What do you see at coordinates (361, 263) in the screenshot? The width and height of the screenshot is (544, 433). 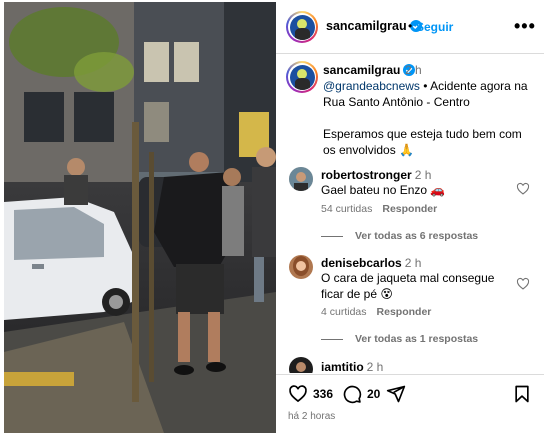 I see `comment-username-text: denisebcarlos` at bounding box center [361, 263].